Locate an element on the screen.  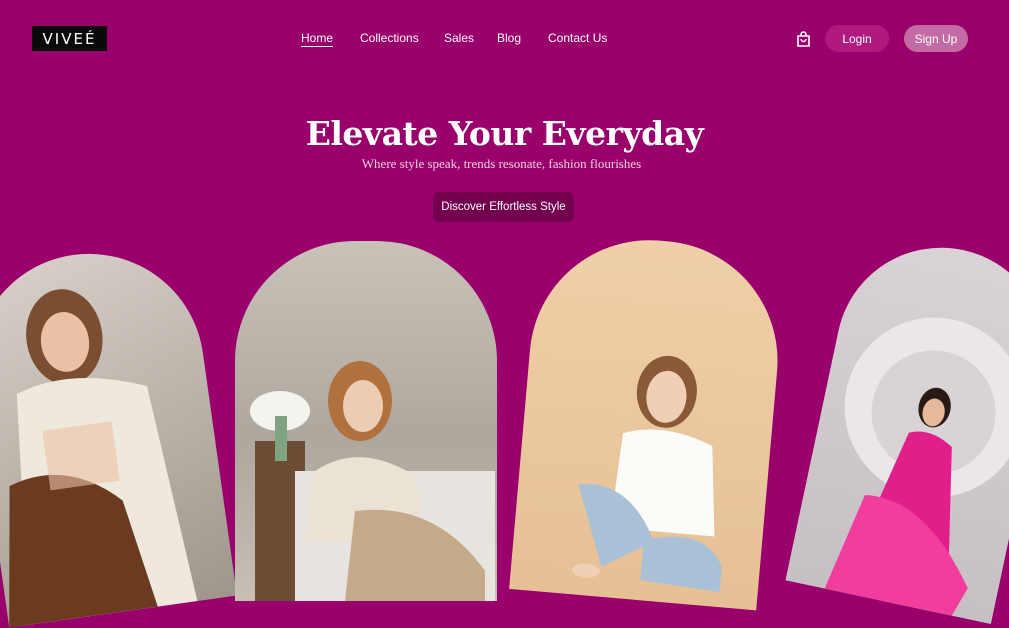
brand-logo: VIVEÉ is located at coordinates (69, 38).